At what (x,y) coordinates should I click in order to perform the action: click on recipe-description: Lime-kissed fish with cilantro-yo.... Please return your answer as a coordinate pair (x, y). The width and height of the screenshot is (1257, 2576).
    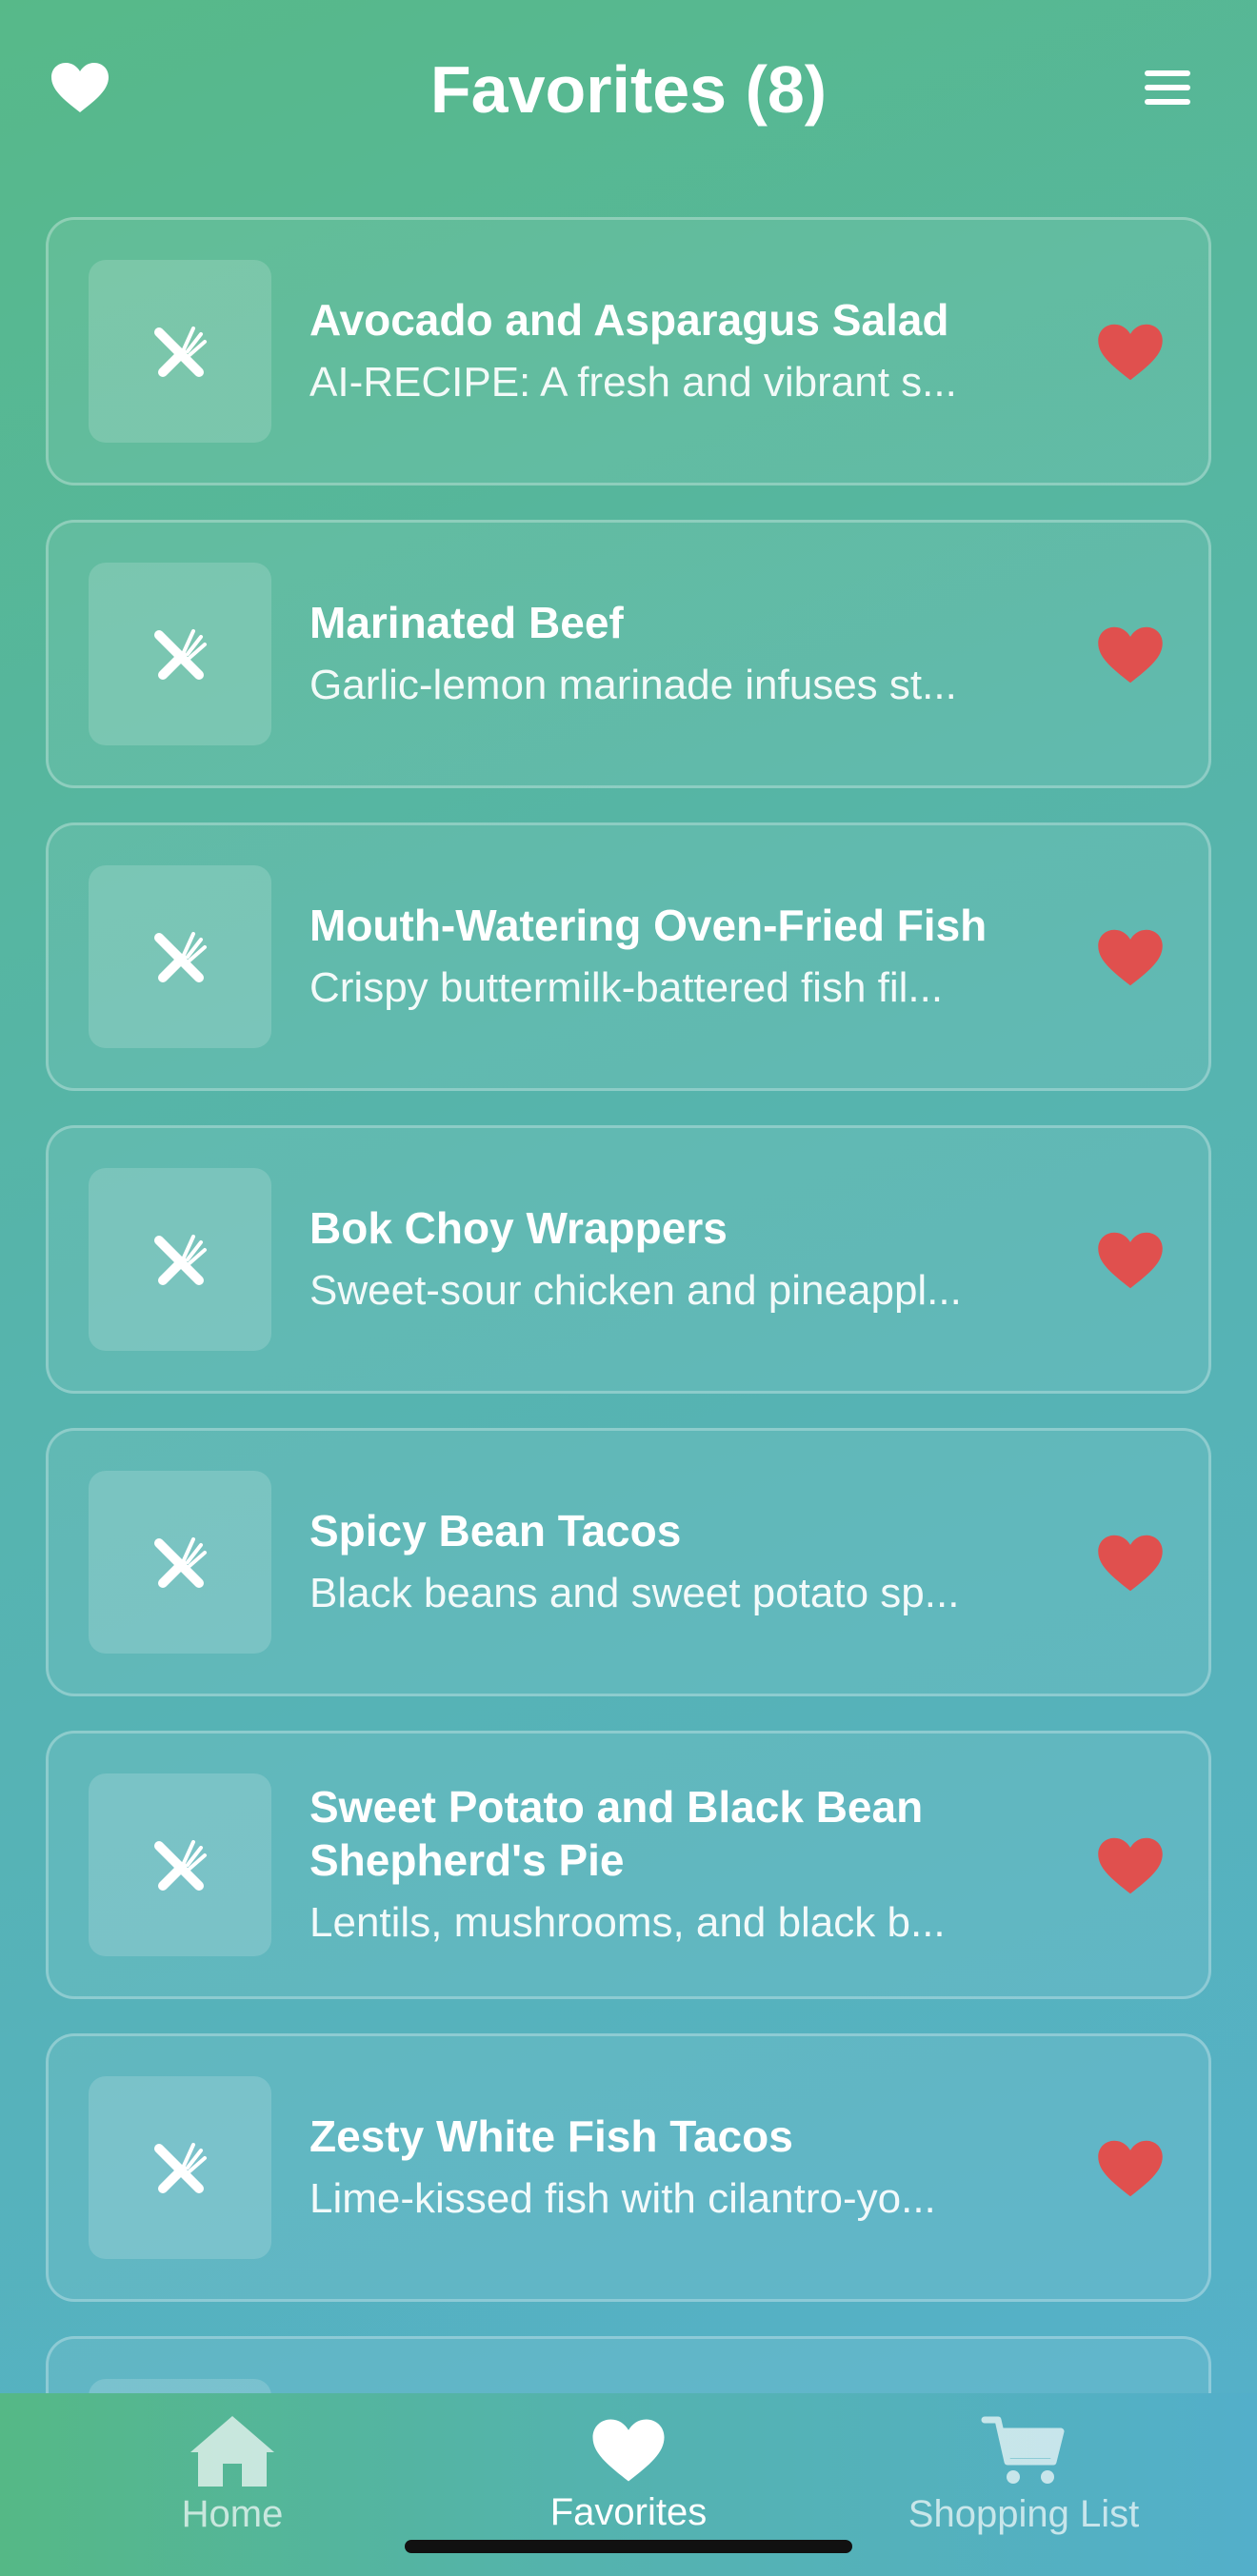
    Looking at the image, I should click on (622, 2198).